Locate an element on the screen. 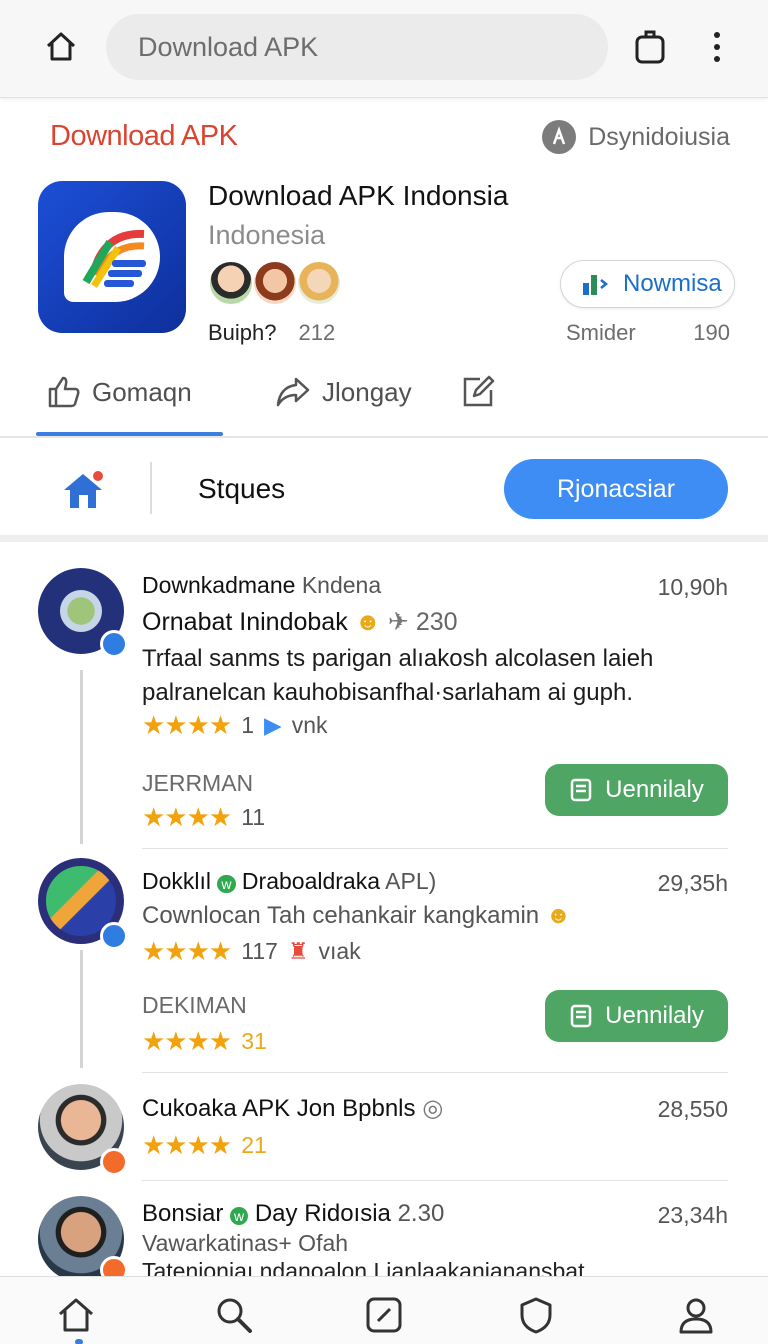  post-author: Downkadmane Kndena is located at coordinates (261, 585).